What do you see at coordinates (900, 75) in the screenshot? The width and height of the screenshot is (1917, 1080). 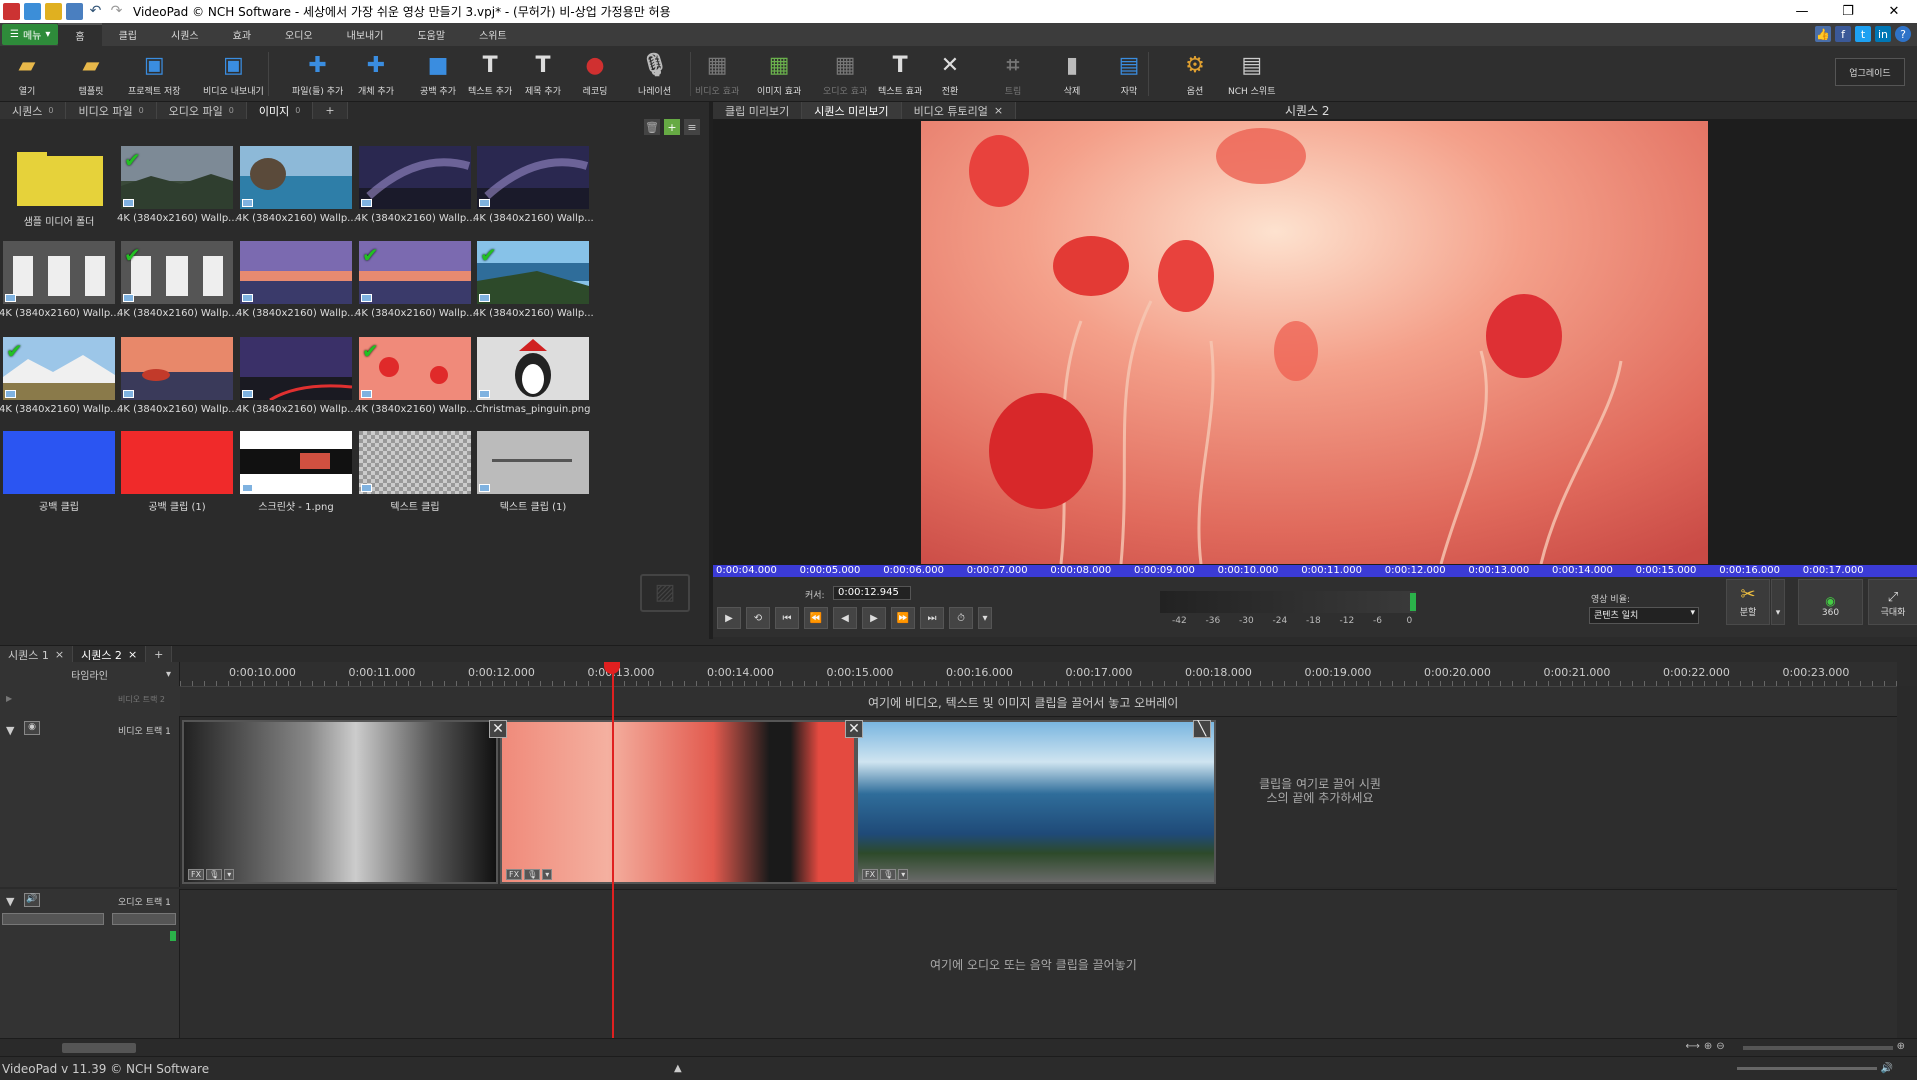 I see `toolbar-text-effects-button: T 텍스트 효과` at bounding box center [900, 75].